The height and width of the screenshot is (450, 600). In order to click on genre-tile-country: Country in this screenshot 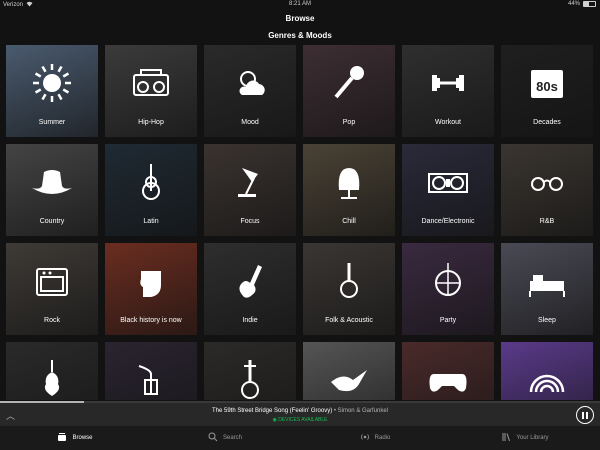, I will do `click(52, 190)`.